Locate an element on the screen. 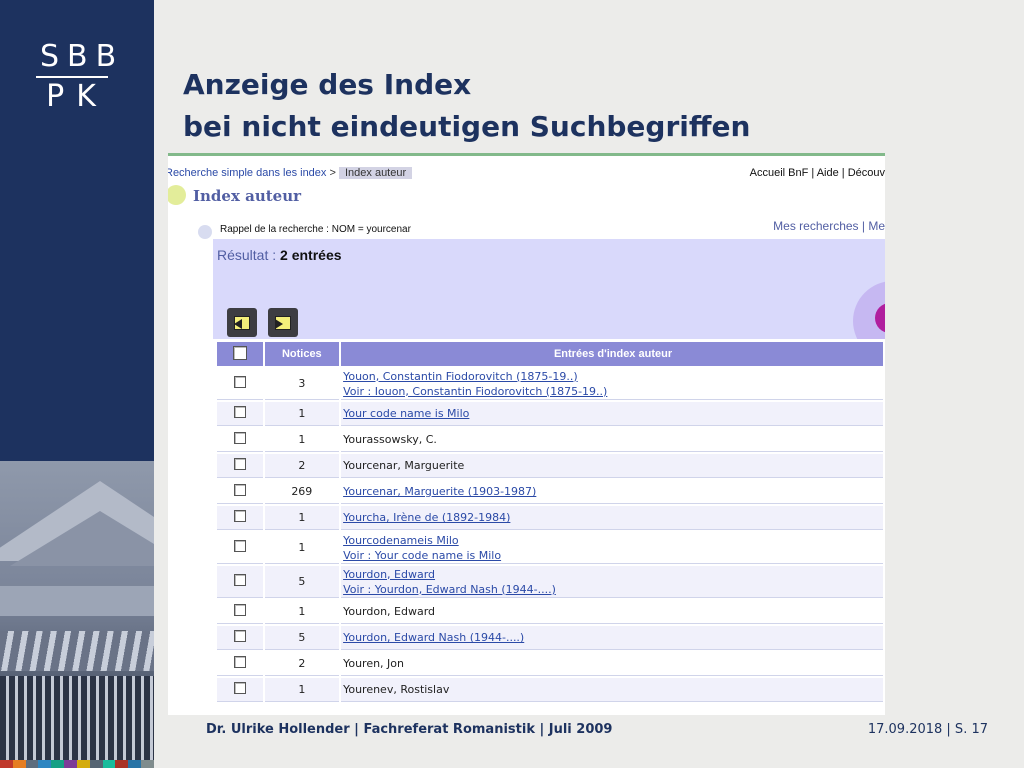 The image size is (1024, 768). row-entry-cell: Yourassowsky, C. is located at coordinates (612, 440).